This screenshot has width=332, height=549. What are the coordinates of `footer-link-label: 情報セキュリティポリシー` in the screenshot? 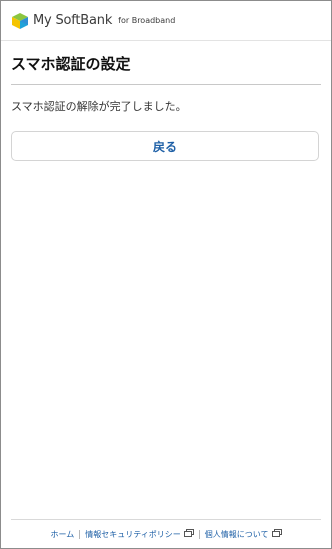 It's located at (133, 534).